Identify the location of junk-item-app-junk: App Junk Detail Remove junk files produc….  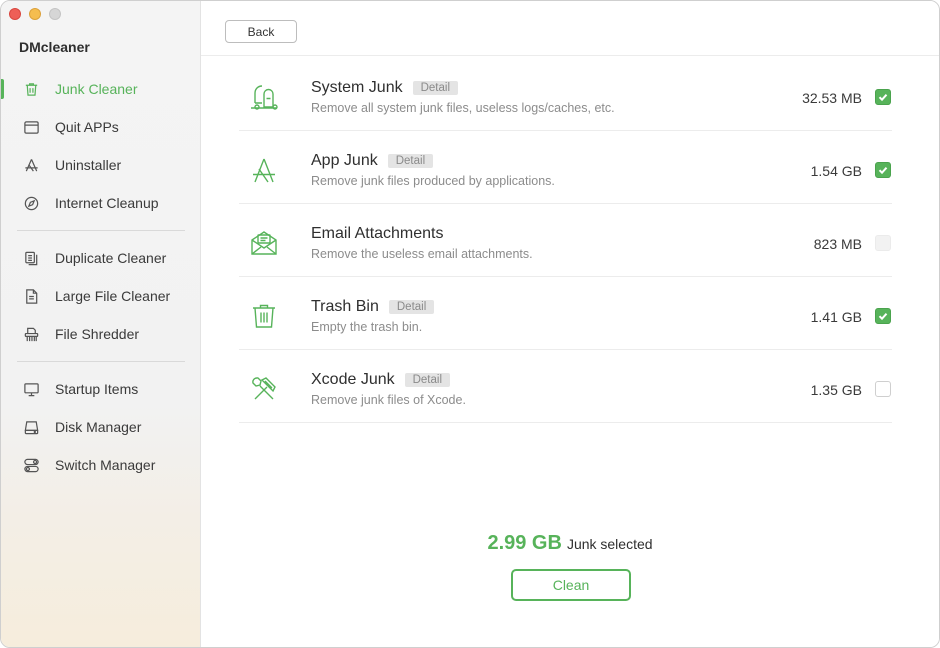
(565, 167).